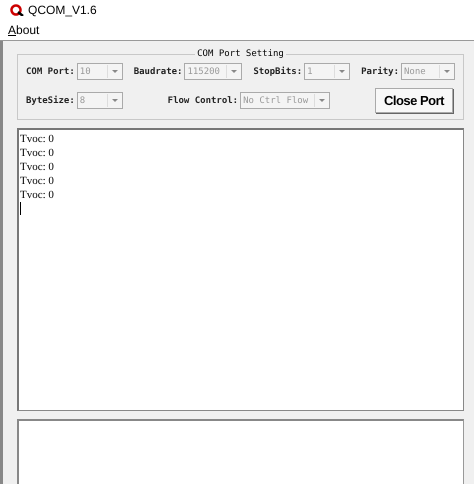  Describe the element at coordinates (277, 71) in the screenshot. I see `field-label: StopBits:` at that location.